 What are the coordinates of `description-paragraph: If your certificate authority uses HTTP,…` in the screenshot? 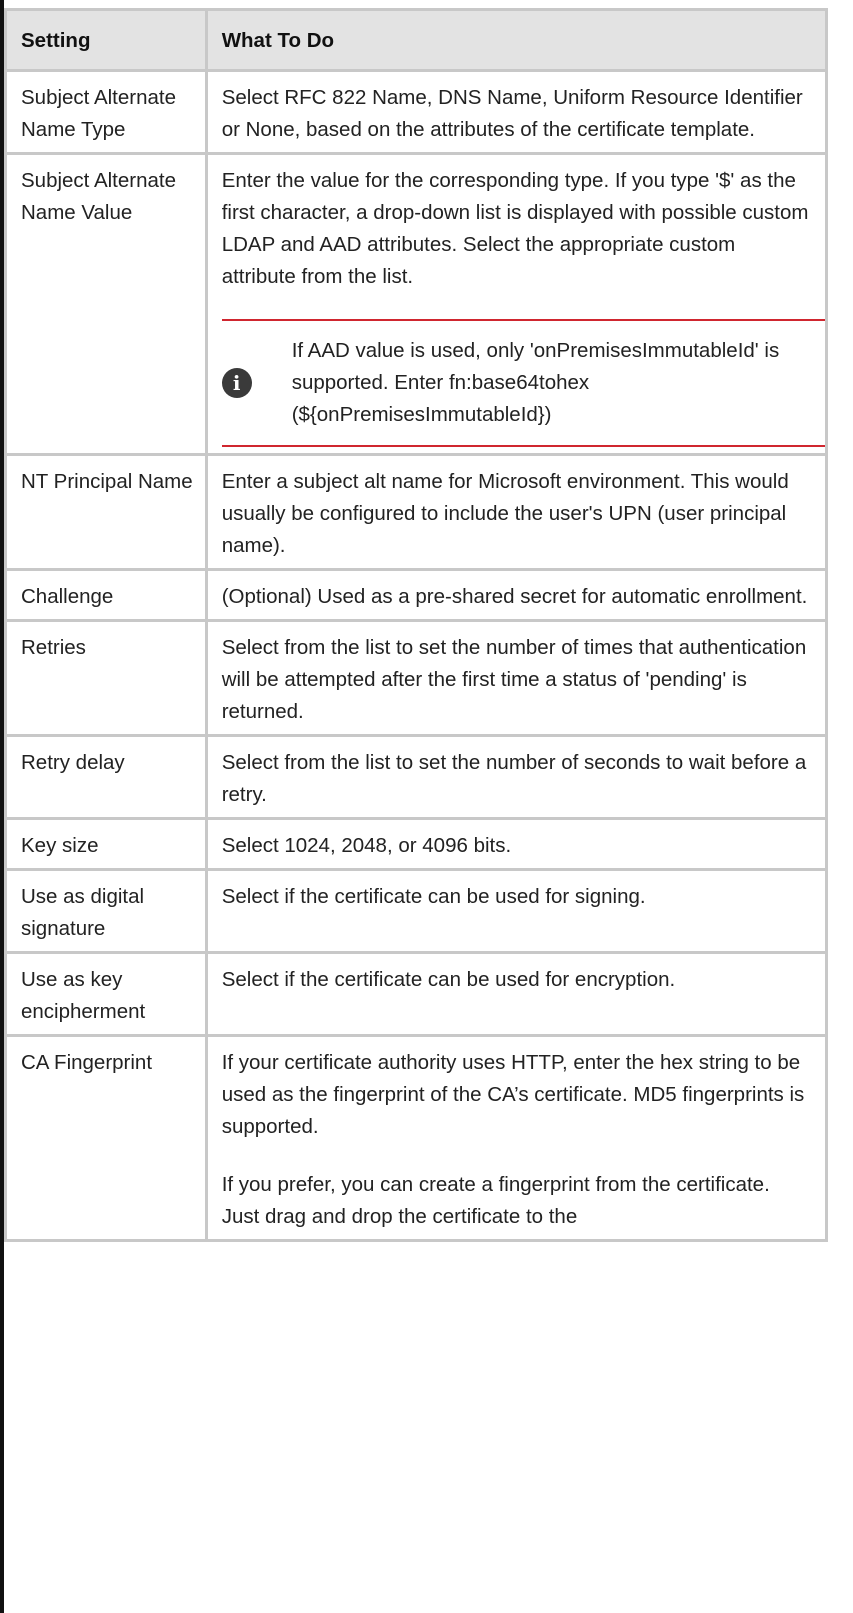 It's located at (513, 1094).